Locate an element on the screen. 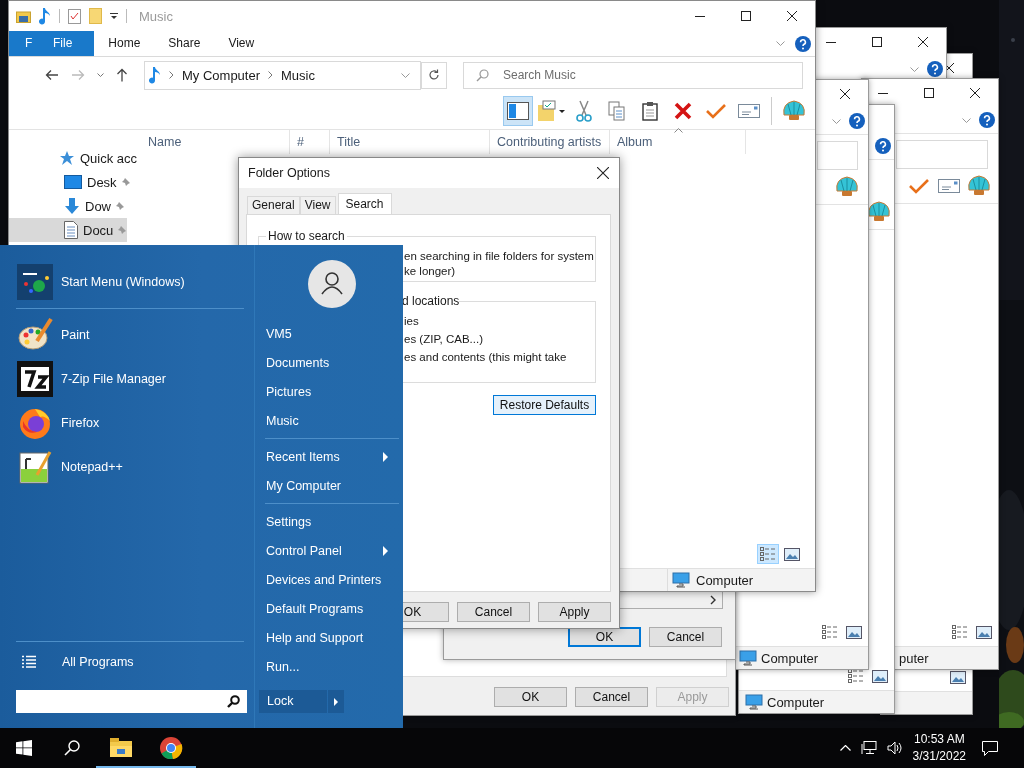  column-header: # is located at coordinates (310, 142).